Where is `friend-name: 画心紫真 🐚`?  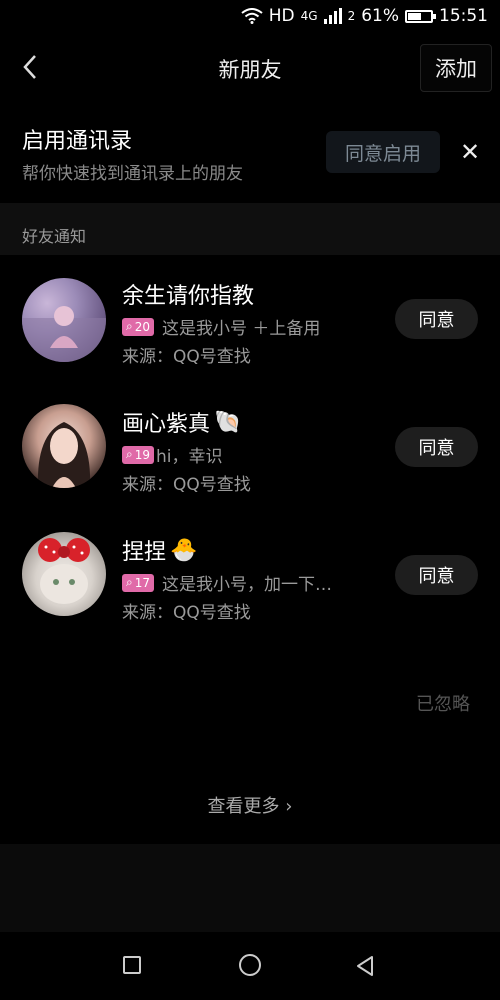
friend-name: 画心紫真 🐚 is located at coordinates (182, 423).